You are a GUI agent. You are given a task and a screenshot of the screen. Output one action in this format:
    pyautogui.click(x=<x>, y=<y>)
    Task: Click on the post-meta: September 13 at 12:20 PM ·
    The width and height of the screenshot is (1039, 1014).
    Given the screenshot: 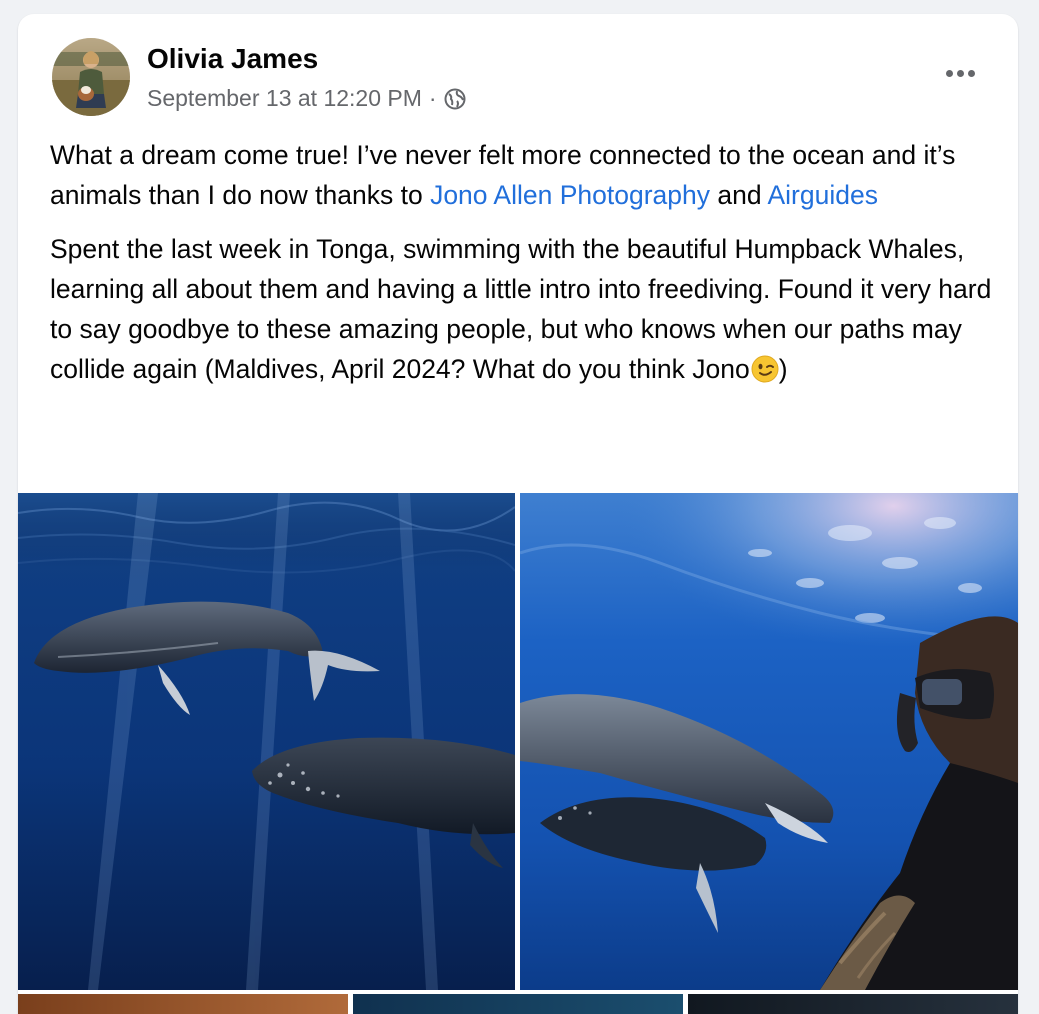 What is the action you would take?
    pyautogui.click(x=306, y=98)
    